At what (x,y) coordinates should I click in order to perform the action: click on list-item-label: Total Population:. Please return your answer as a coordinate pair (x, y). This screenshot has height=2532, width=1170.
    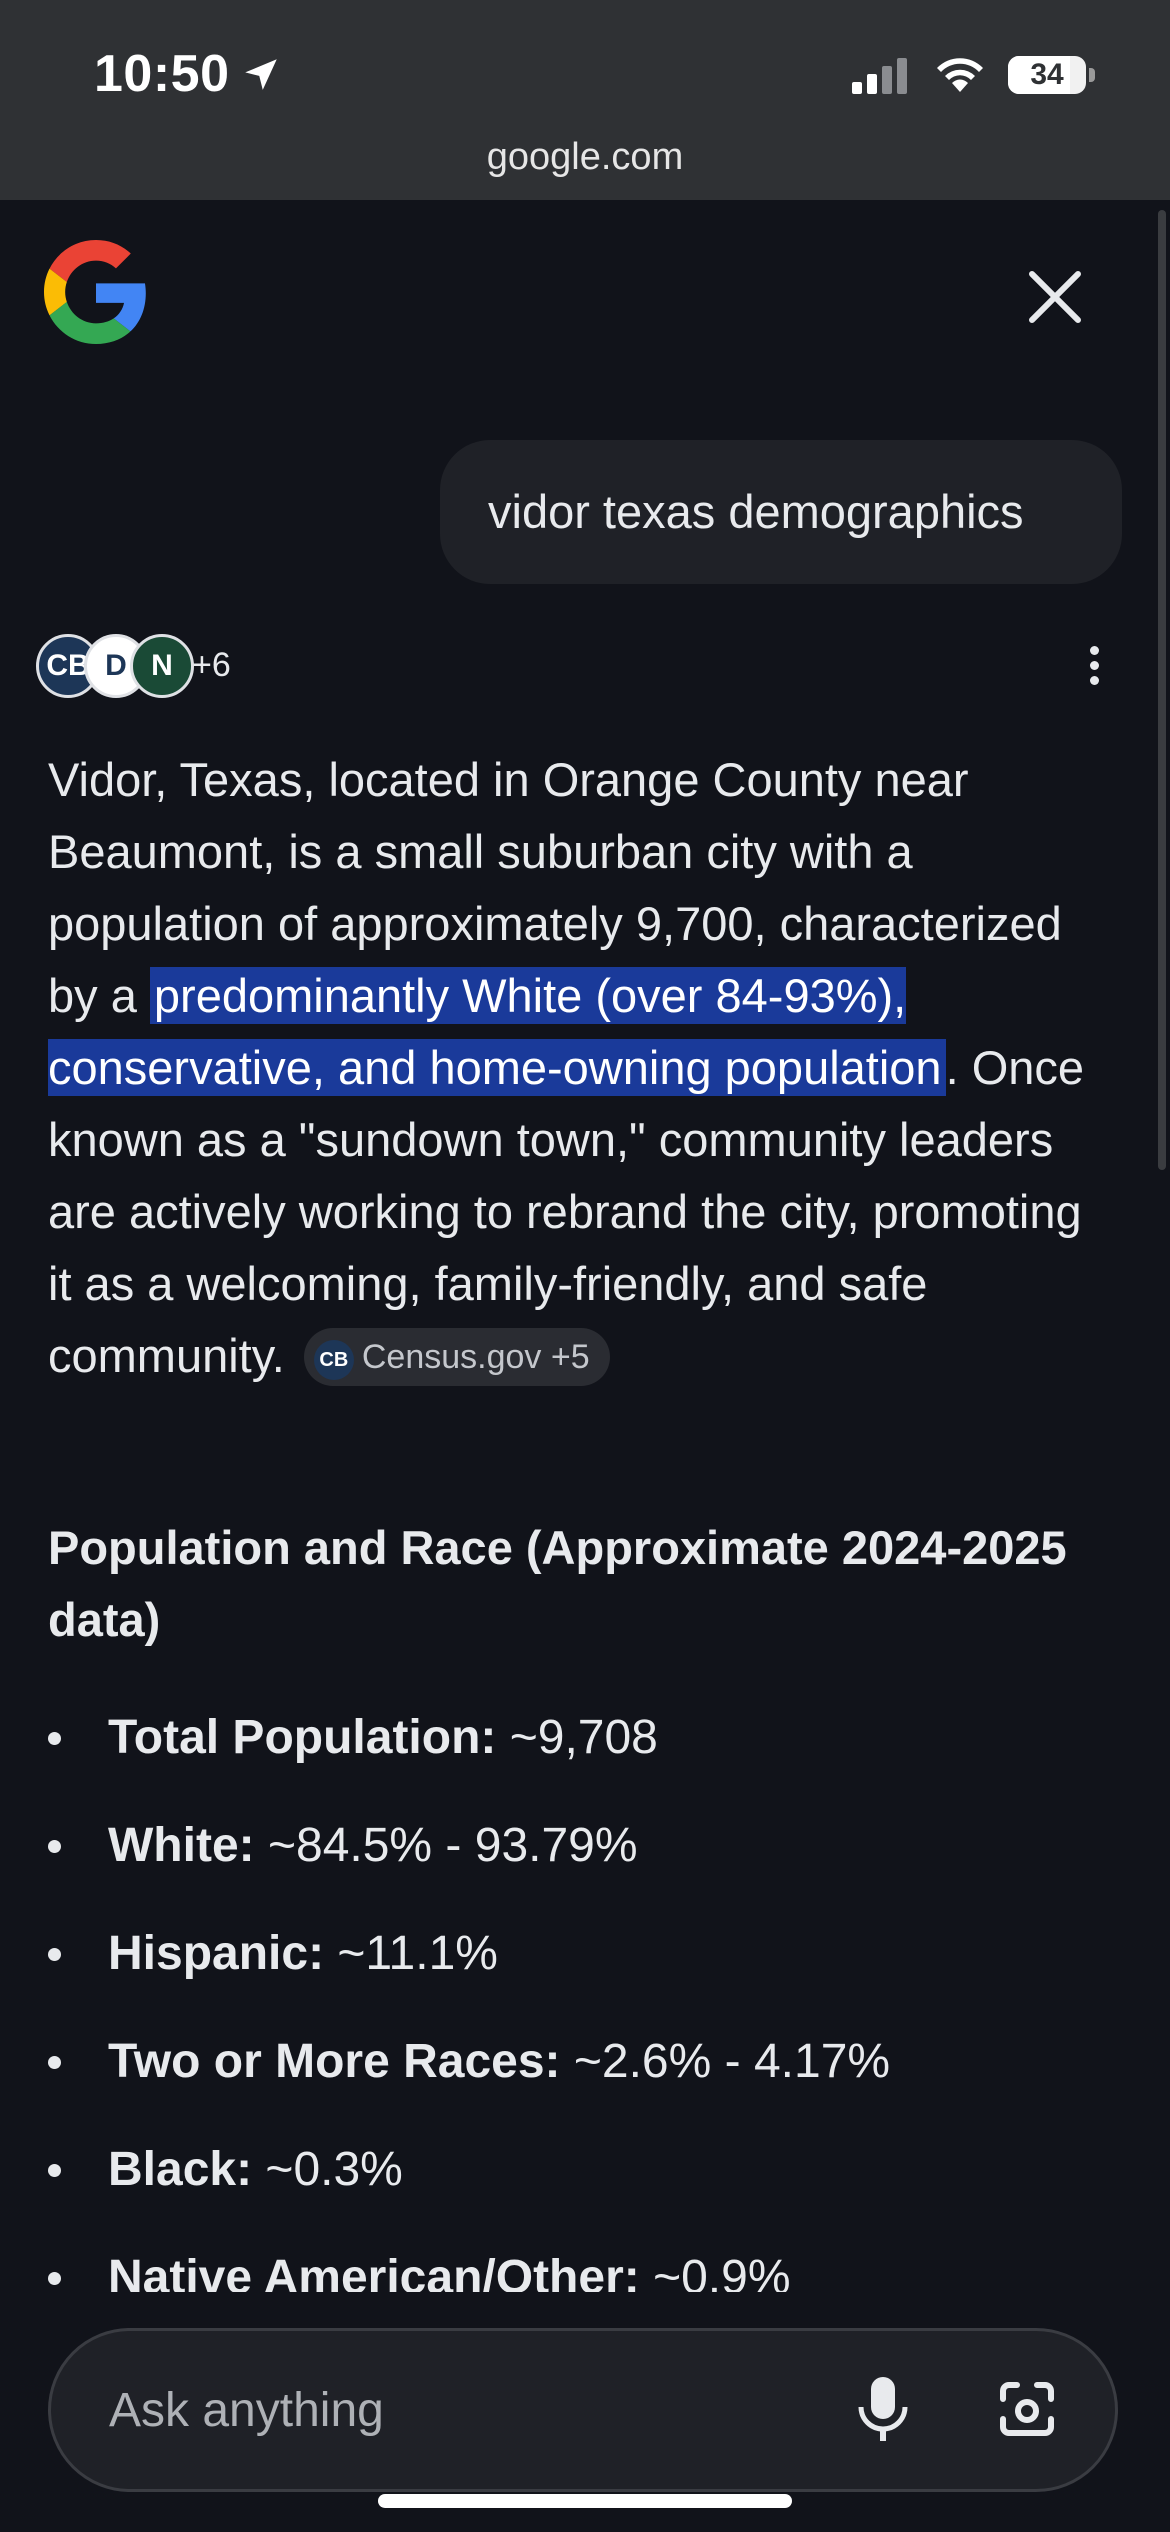
    Looking at the image, I should click on (302, 1737).